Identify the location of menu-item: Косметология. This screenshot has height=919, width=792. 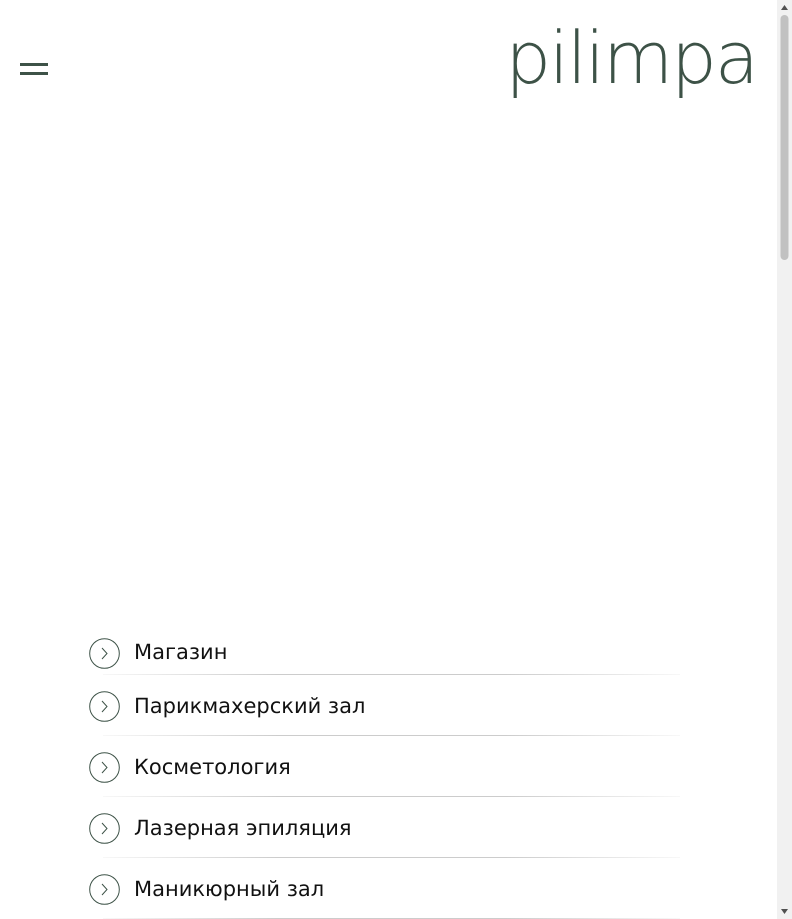
(384, 766).